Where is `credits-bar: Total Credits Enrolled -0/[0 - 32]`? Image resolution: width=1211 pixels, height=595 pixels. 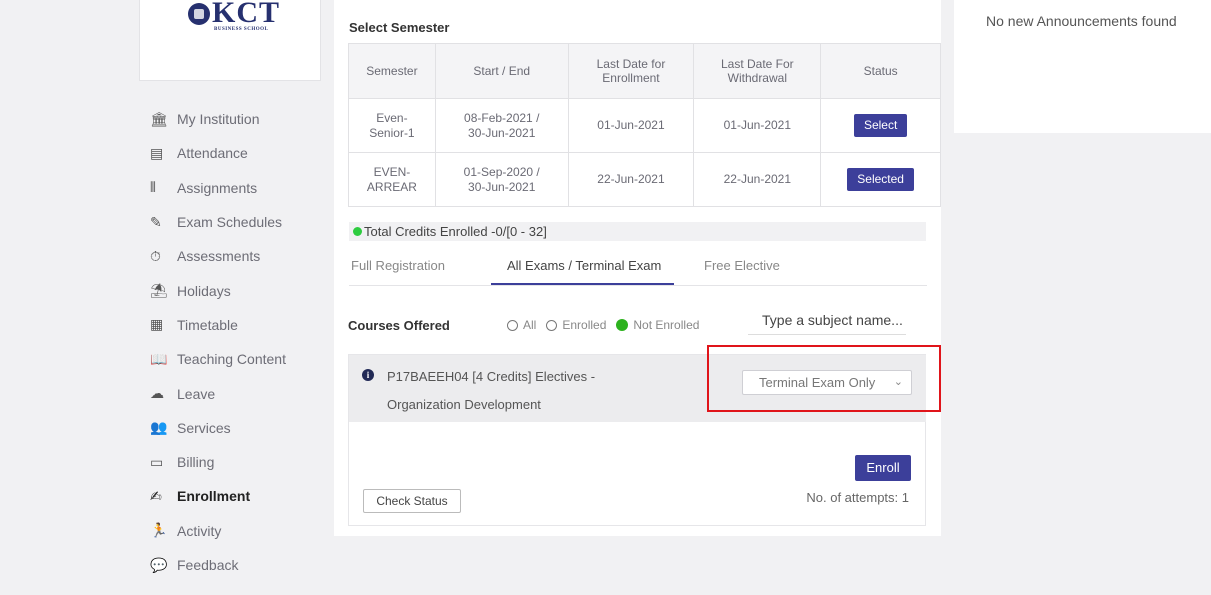
credits-bar: Total Credits Enrolled -0/[0 - 32] is located at coordinates (637, 231).